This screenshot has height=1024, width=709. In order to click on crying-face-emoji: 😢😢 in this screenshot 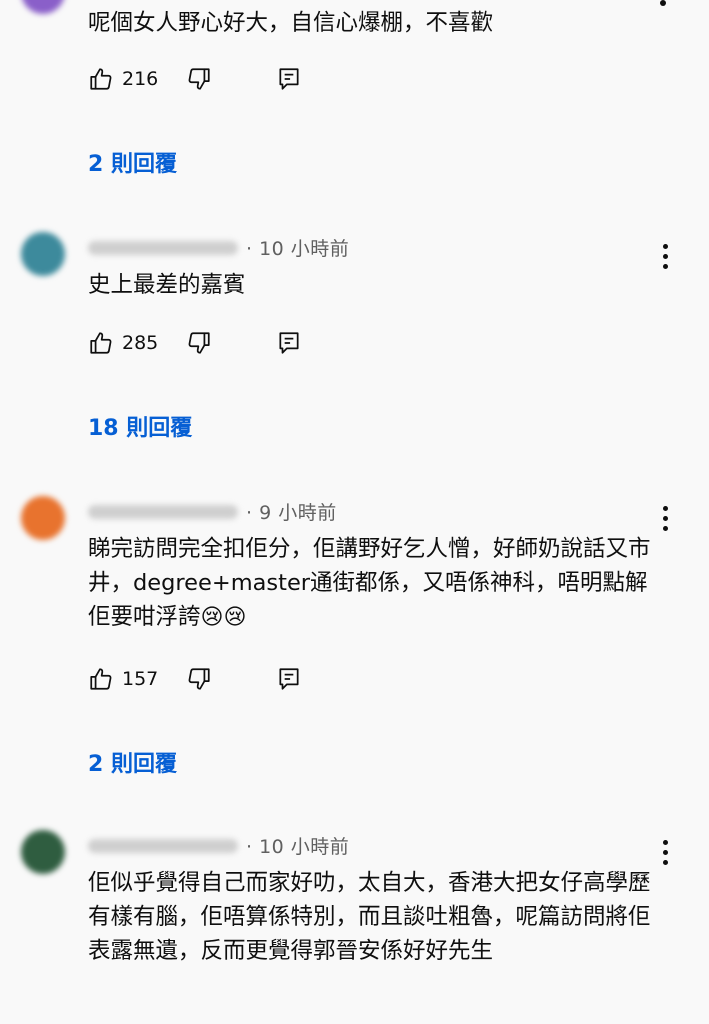, I will do `click(223, 617)`.